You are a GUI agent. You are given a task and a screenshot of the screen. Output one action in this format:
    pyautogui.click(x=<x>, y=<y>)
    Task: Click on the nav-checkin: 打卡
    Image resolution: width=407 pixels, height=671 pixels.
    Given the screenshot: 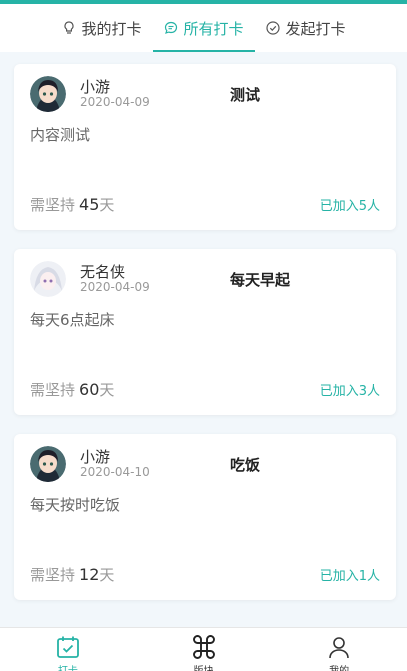 What is the action you would take?
    pyautogui.click(x=68, y=649)
    